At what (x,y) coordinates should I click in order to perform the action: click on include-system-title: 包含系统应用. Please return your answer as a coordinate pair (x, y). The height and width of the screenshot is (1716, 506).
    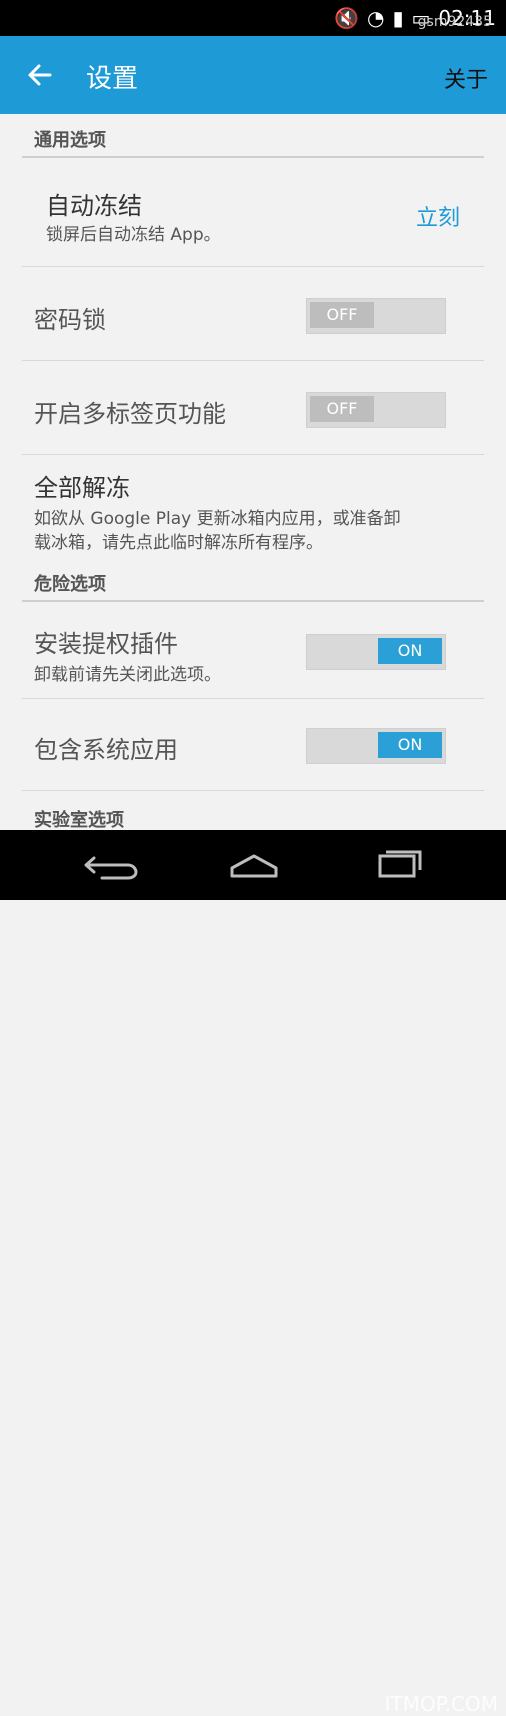
    Looking at the image, I should click on (106, 750).